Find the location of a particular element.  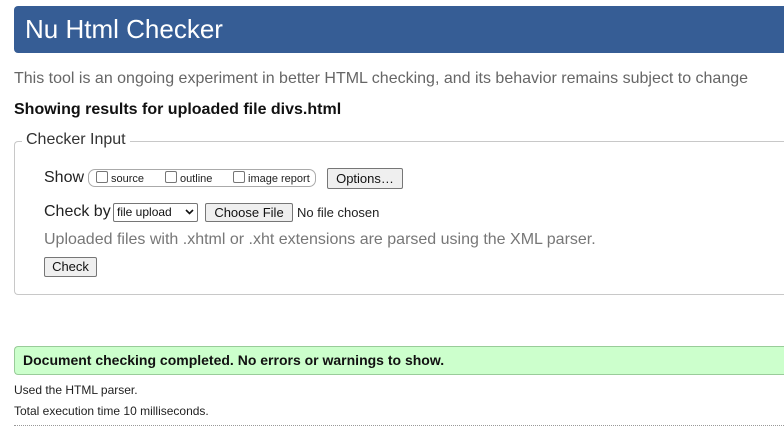

divider is located at coordinates (399, 425).